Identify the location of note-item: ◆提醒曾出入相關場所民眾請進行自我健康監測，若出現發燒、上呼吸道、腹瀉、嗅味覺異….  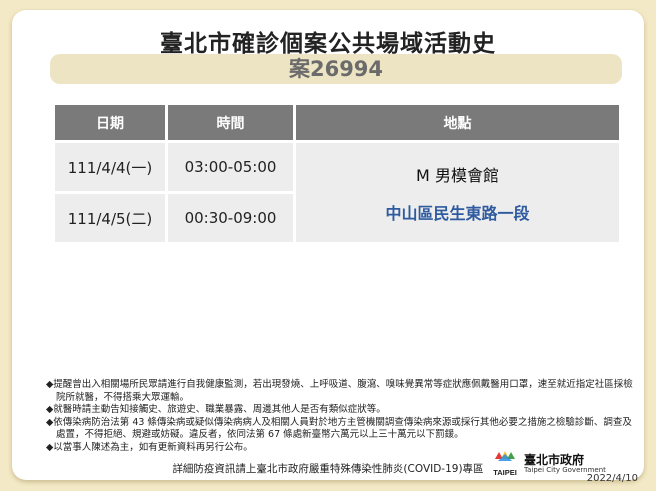
(339, 391).